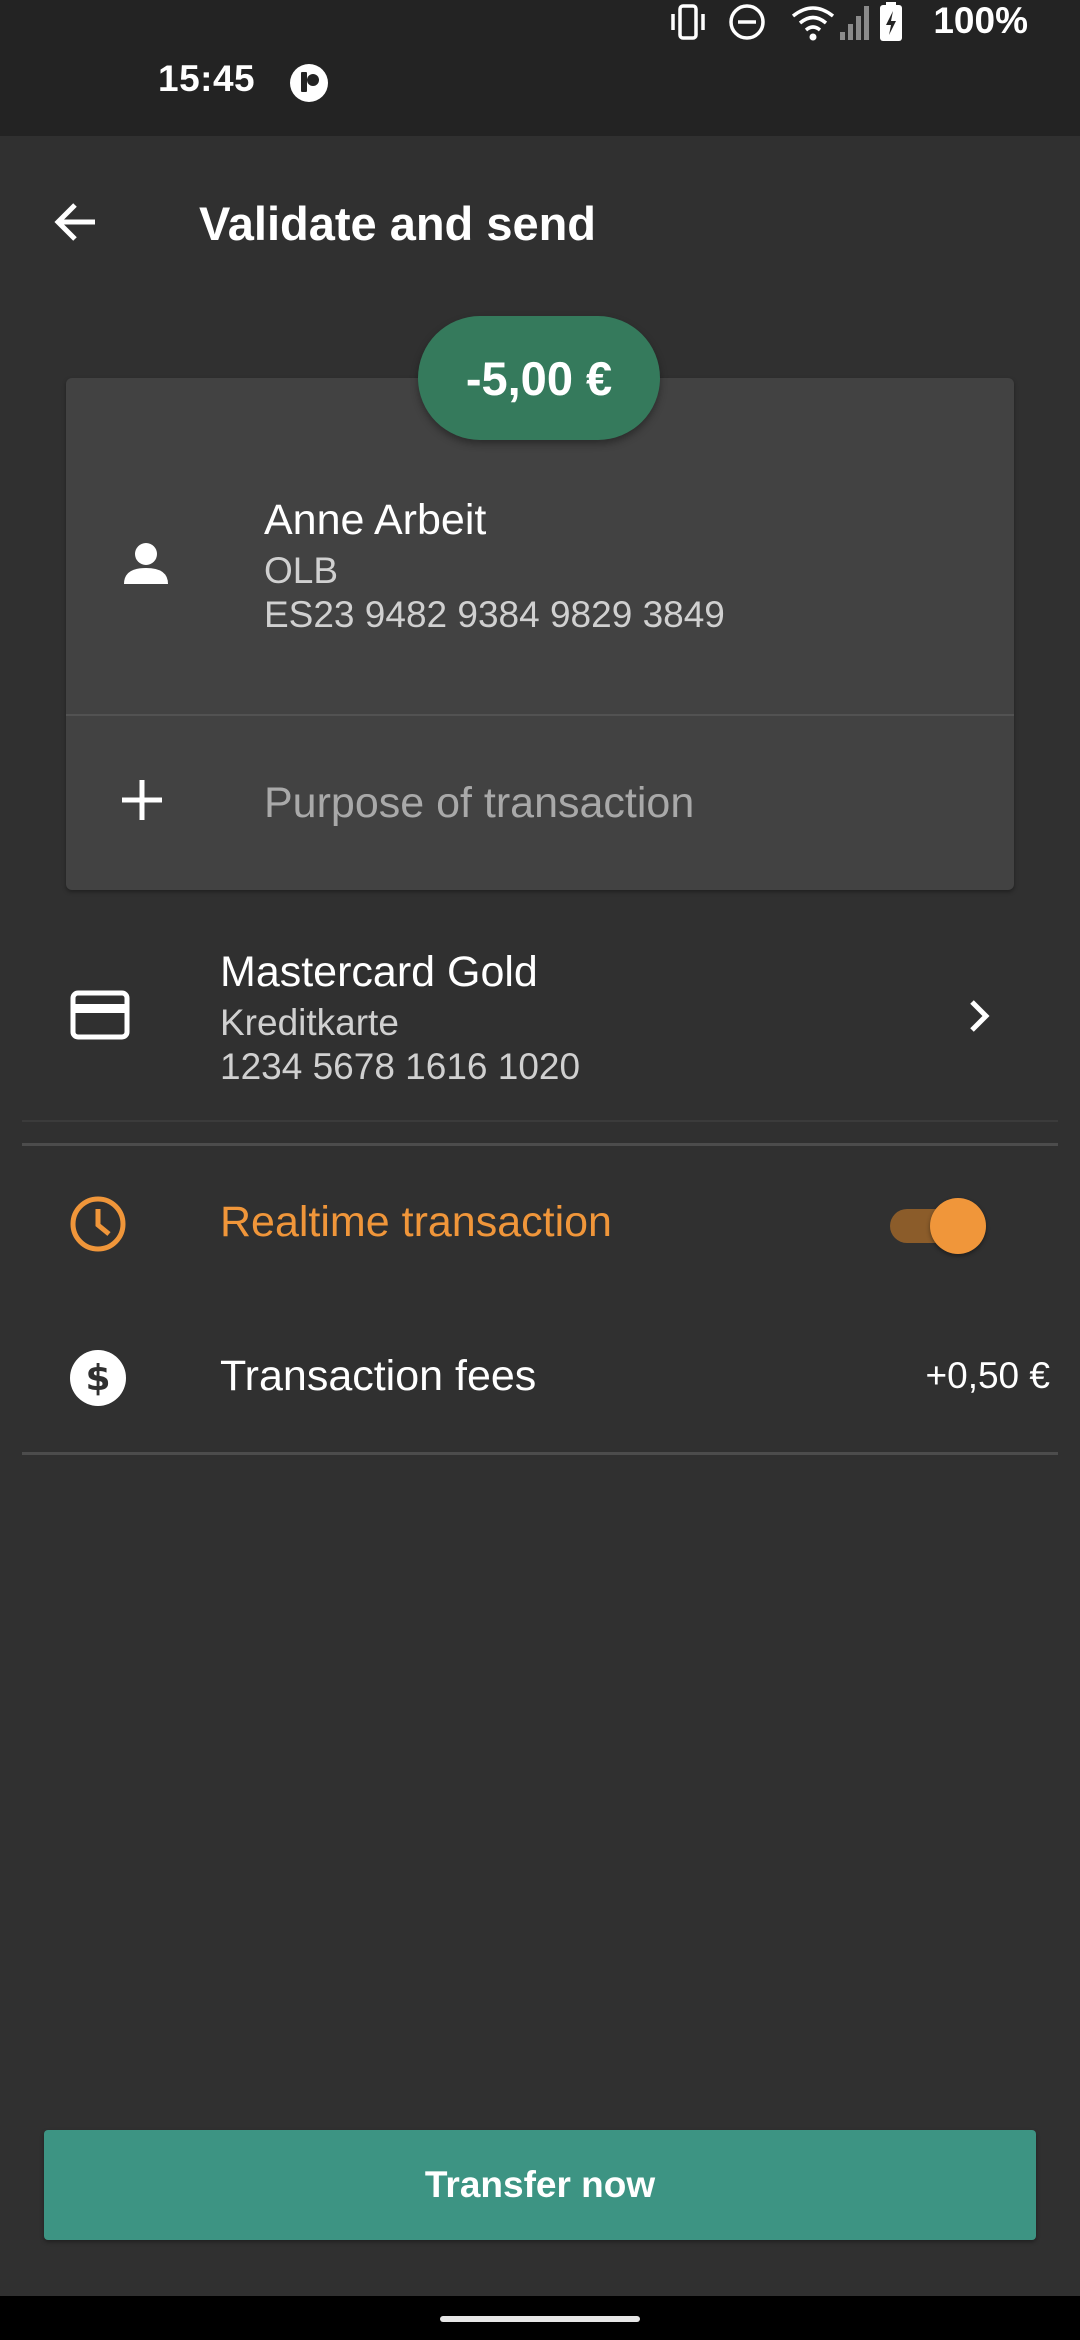  I want to click on home-gesture-handle, so click(540, 2319).